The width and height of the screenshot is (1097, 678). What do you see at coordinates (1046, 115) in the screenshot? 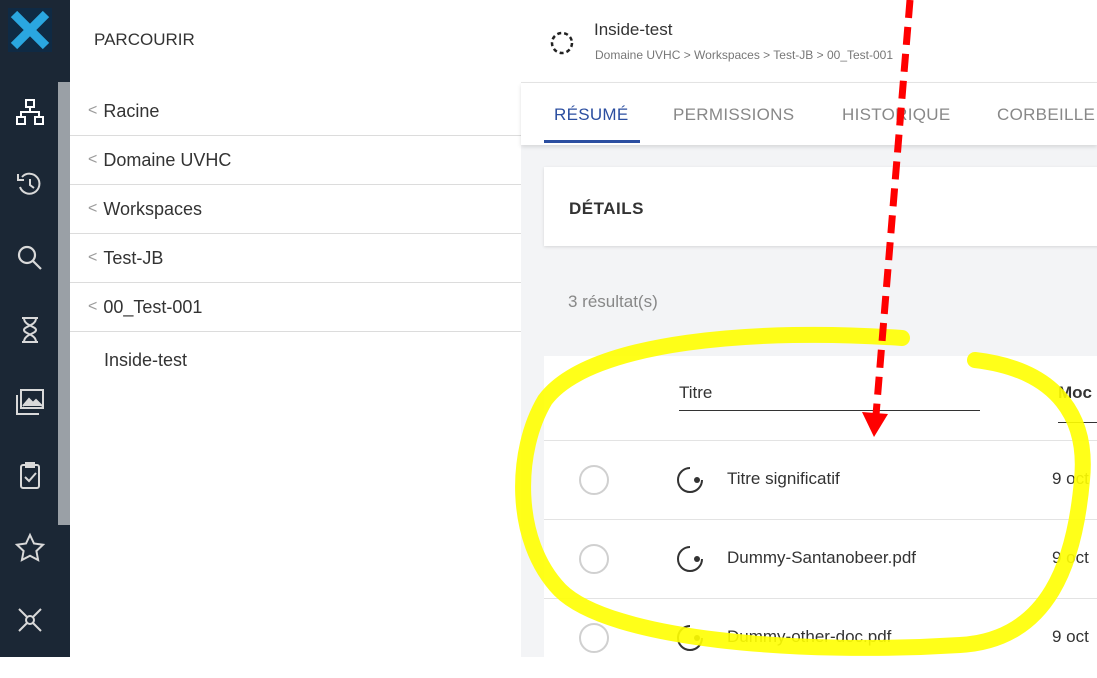
I see `tab-corbeille: CORBEILLE` at bounding box center [1046, 115].